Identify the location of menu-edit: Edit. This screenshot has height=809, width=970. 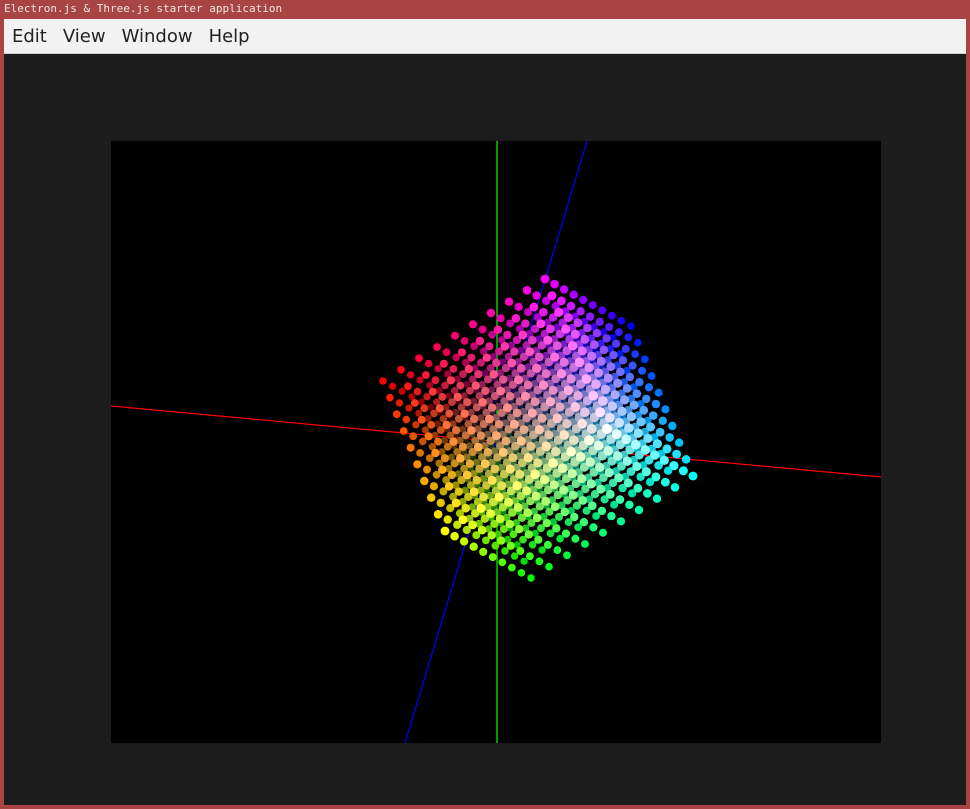
(29, 36).